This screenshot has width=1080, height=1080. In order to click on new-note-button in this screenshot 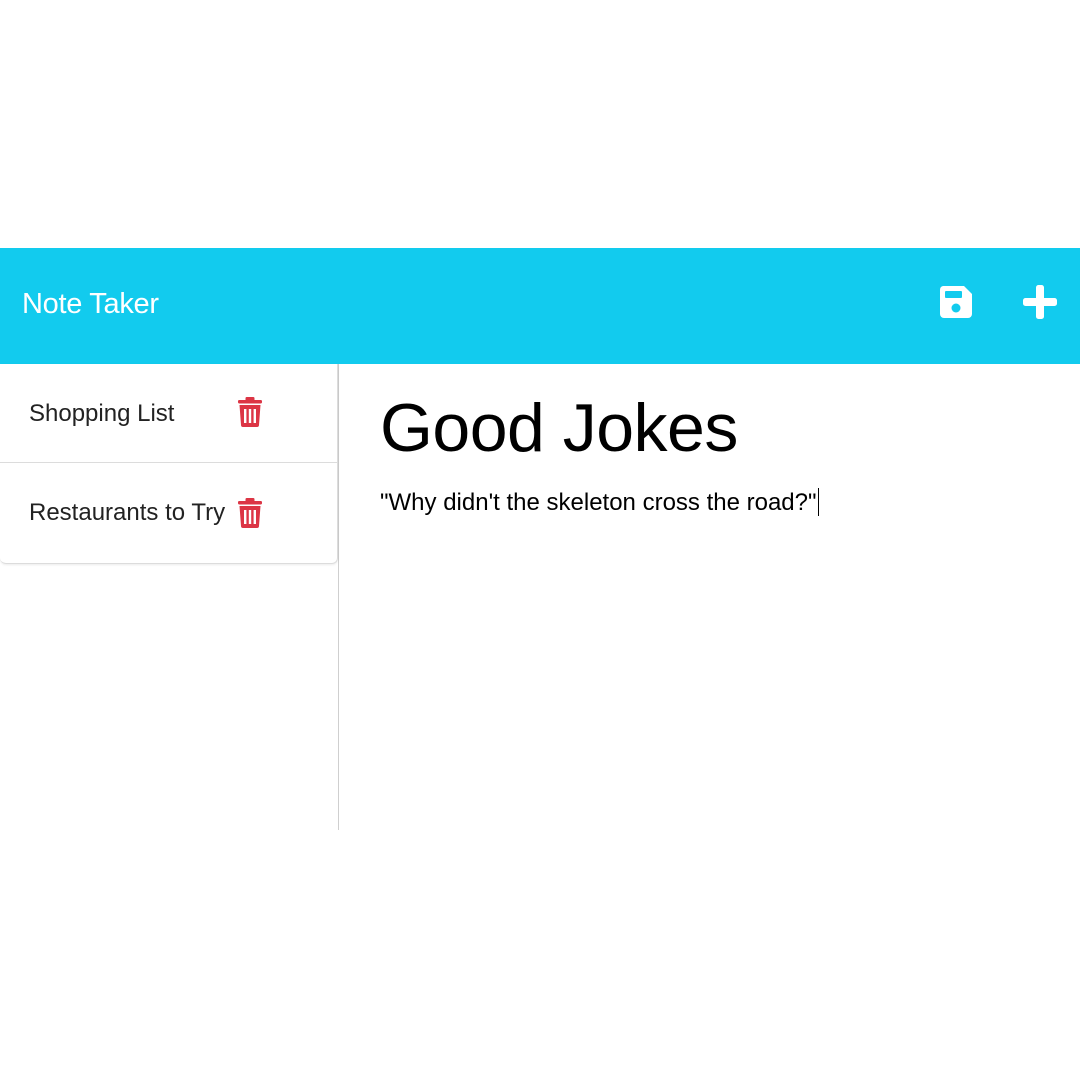, I will do `click(1040, 302)`.